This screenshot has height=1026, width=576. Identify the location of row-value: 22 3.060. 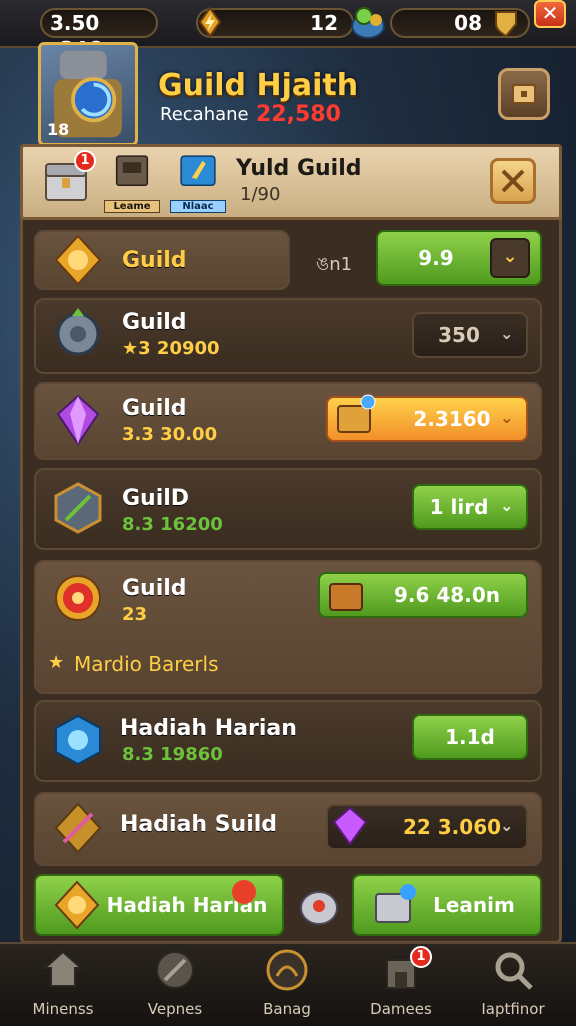
(452, 827).